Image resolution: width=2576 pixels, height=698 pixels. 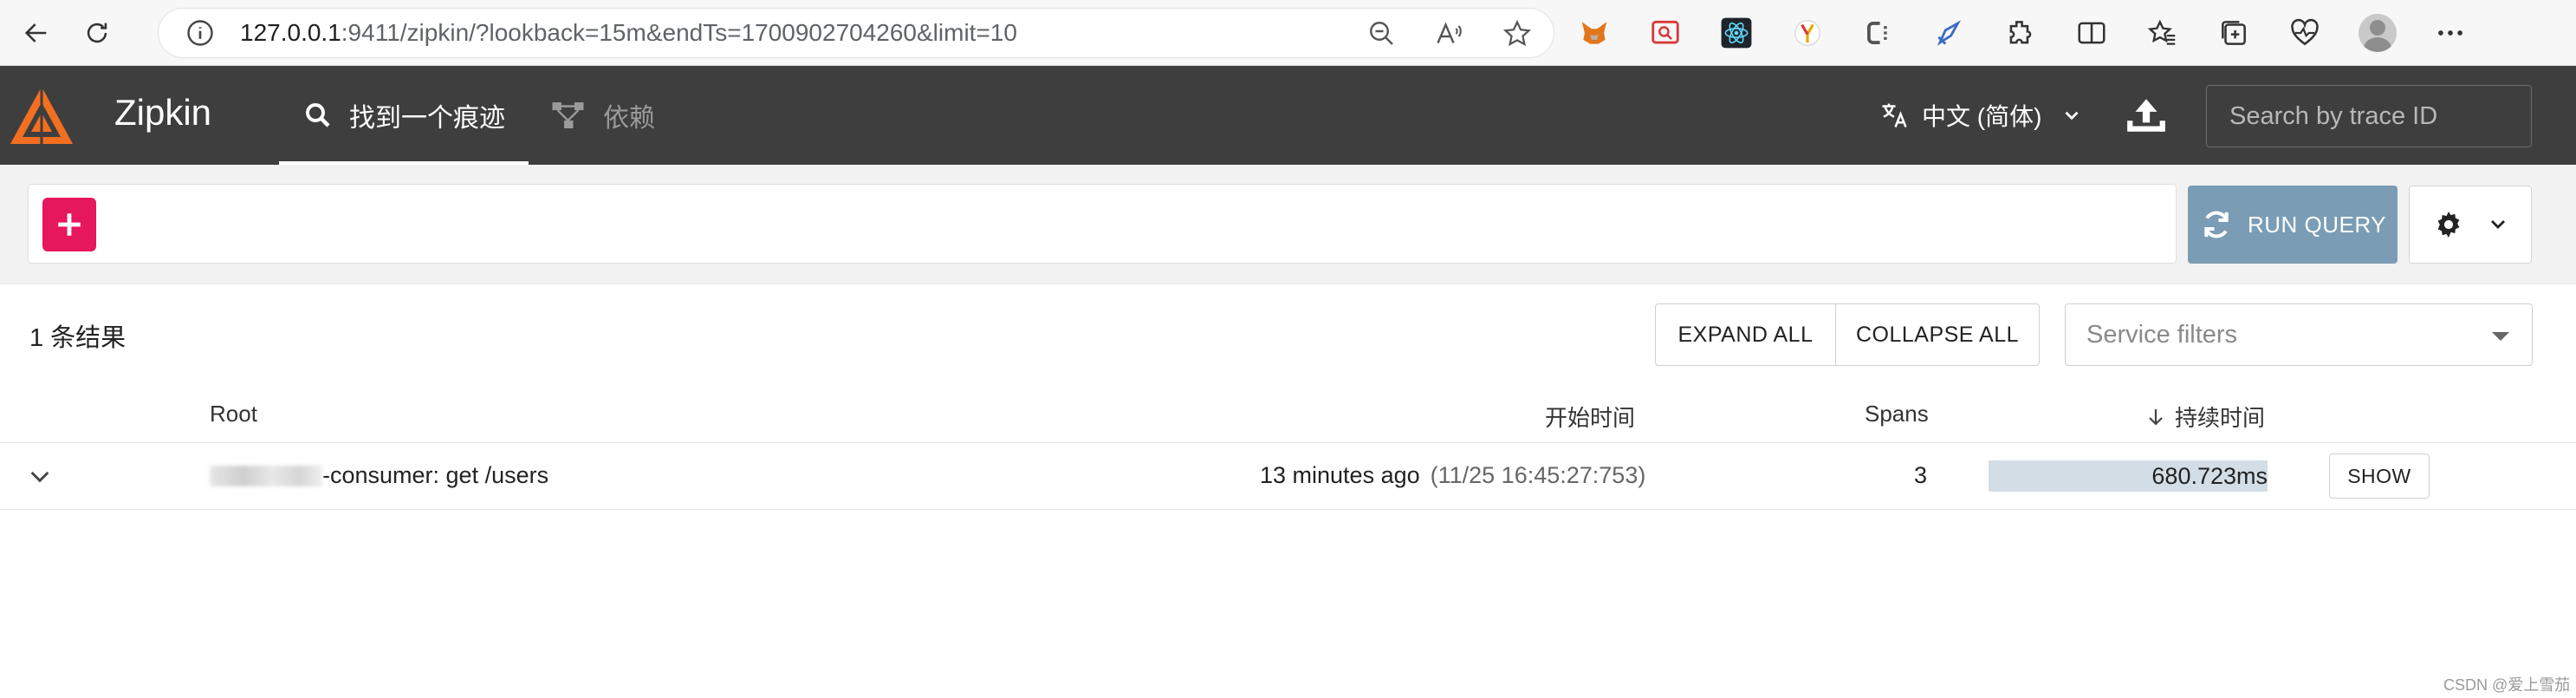 I want to click on react-devtools-icon, so click(x=1736, y=33).